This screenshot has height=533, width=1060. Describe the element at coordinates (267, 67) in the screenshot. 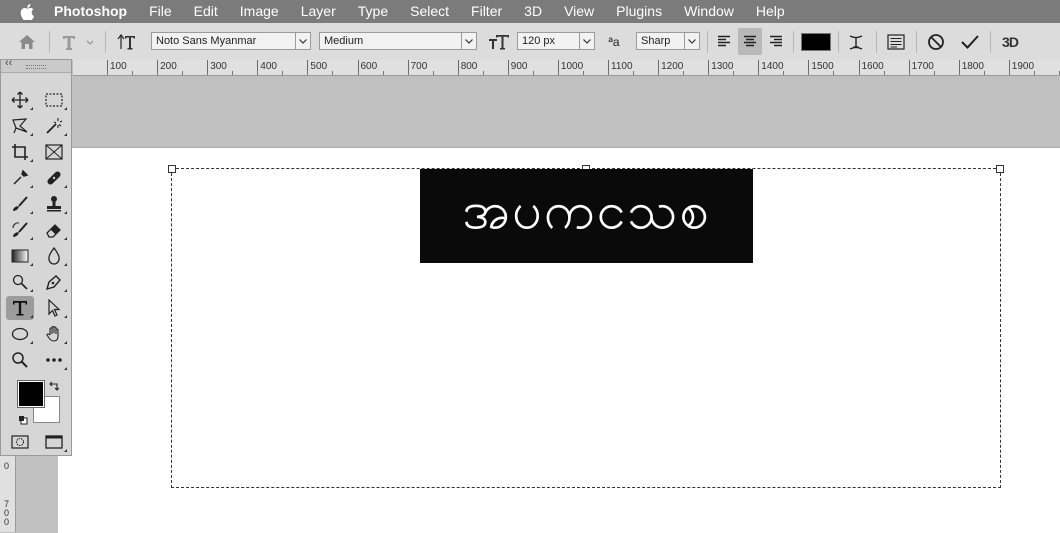

I see `ruler-tick-label: 400` at that location.